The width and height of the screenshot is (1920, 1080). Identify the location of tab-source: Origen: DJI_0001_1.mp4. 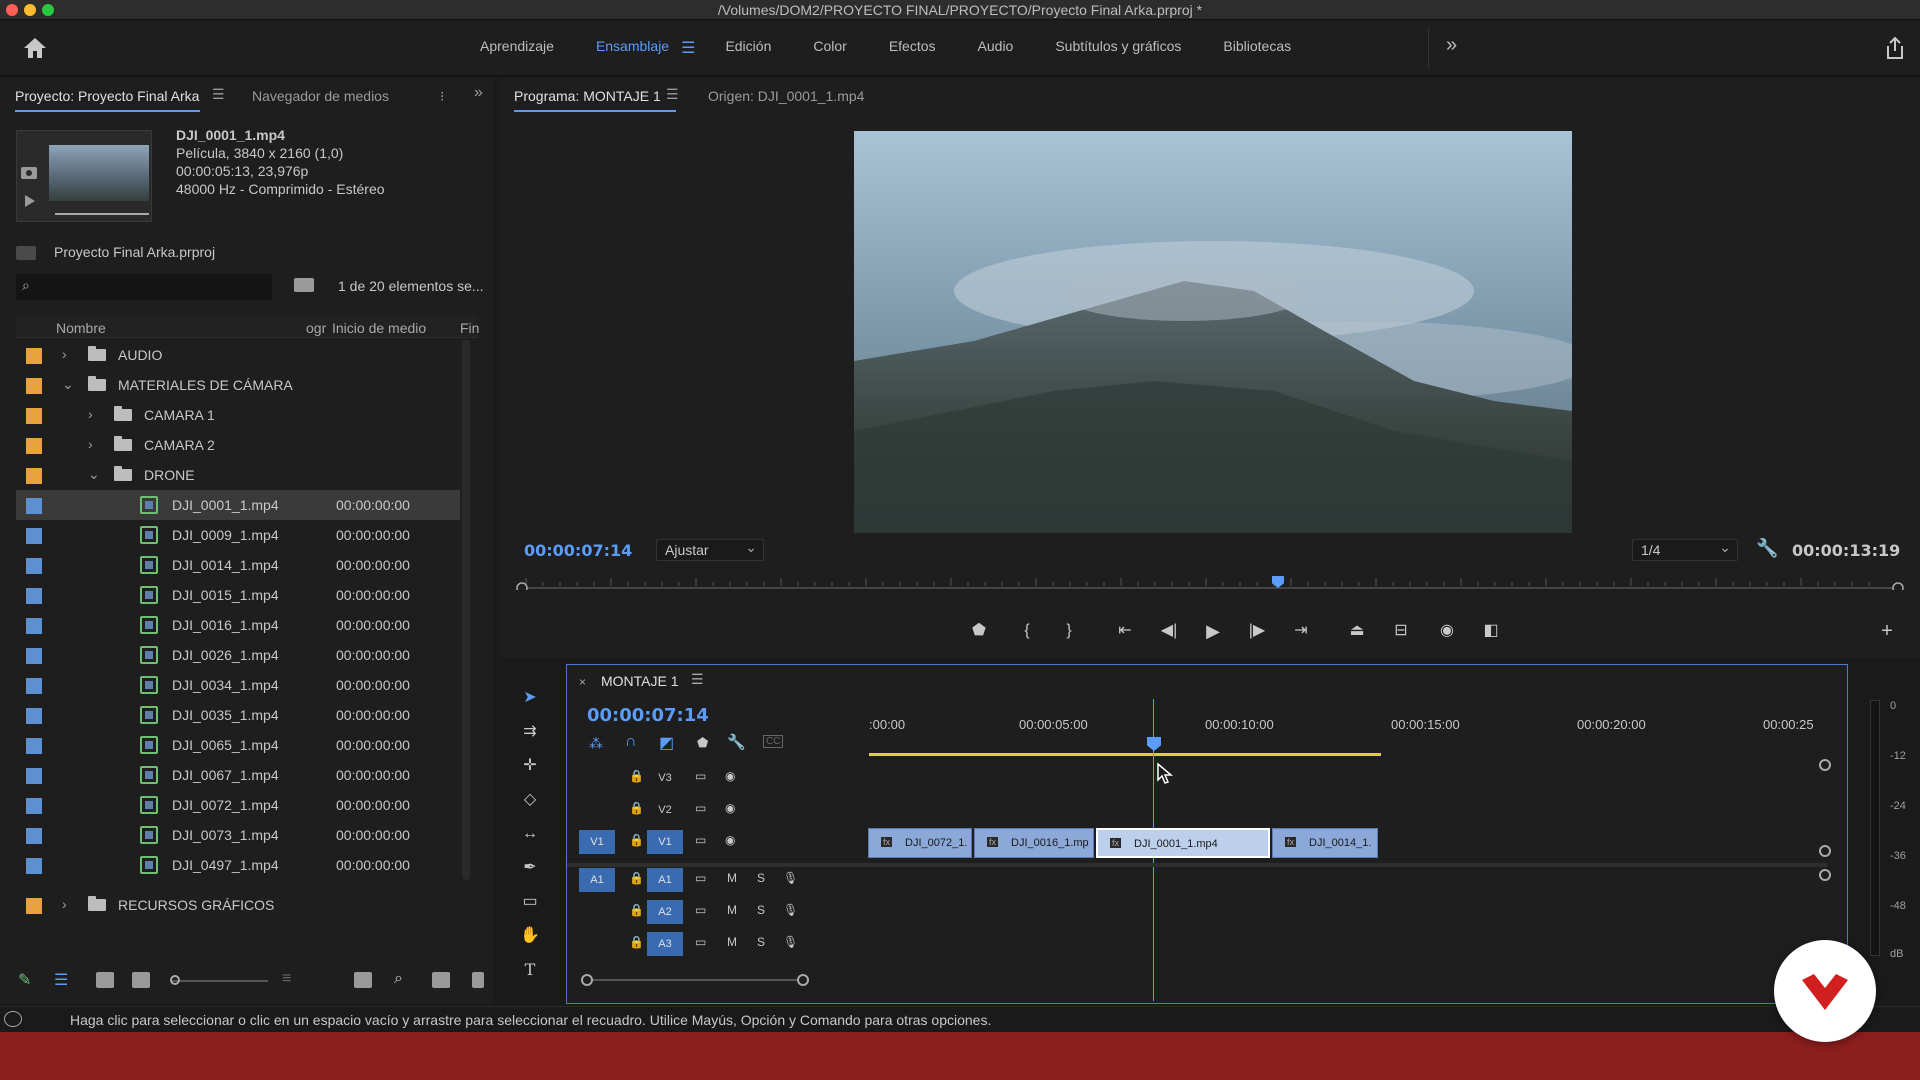
(786, 96).